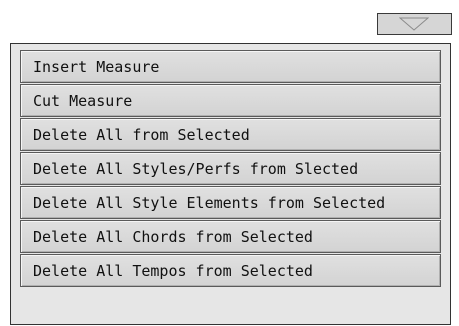 The width and height of the screenshot is (459, 326). I want to click on menu-item-delete-all-from-selected: Delete All from Selected, so click(230, 134).